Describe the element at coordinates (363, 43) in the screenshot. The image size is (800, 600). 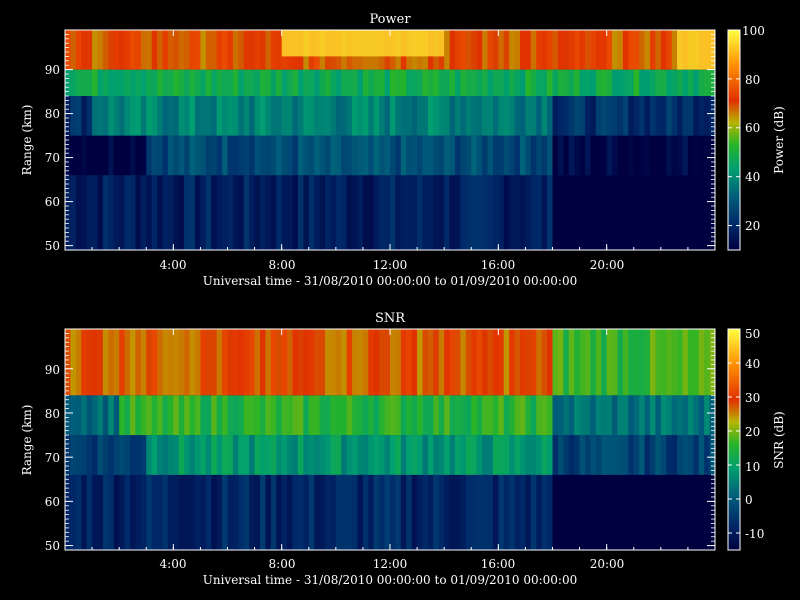
I see `power-heat-peak` at that location.